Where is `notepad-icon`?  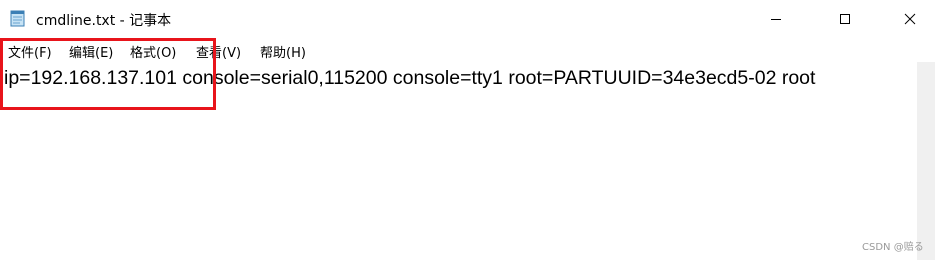
notepad-icon is located at coordinates (18, 18).